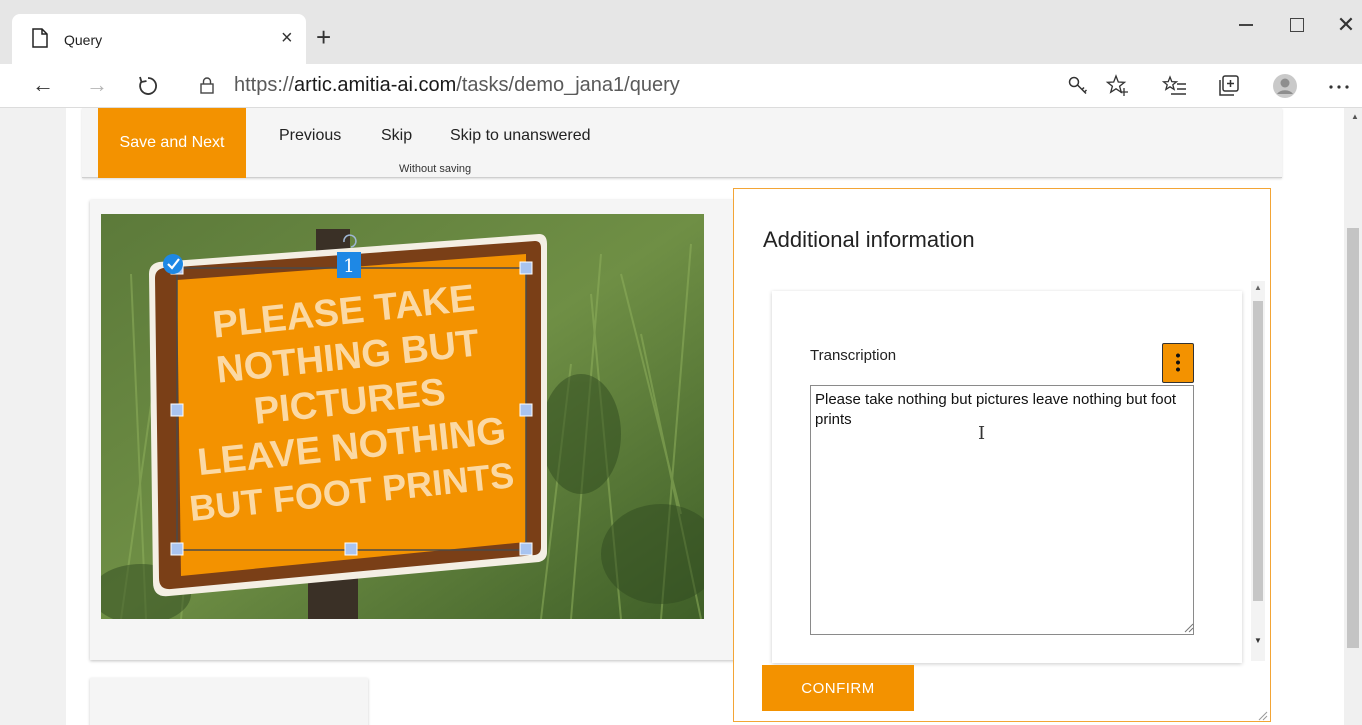 The width and height of the screenshot is (1362, 725). Describe the element at coordinates (1175, 86) in the screenshot. I see `favorites-list-icon` at that location.